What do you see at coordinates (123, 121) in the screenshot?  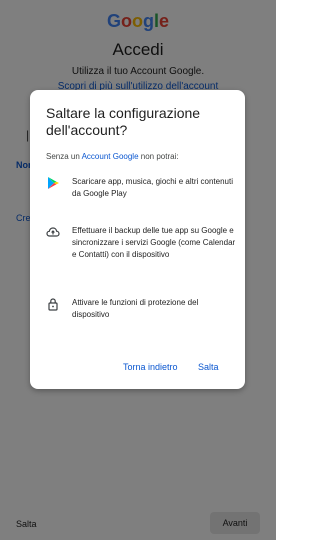 I see `dialog-title: Saltare la configurazione dell'account?` at bounding box center [123, 121].